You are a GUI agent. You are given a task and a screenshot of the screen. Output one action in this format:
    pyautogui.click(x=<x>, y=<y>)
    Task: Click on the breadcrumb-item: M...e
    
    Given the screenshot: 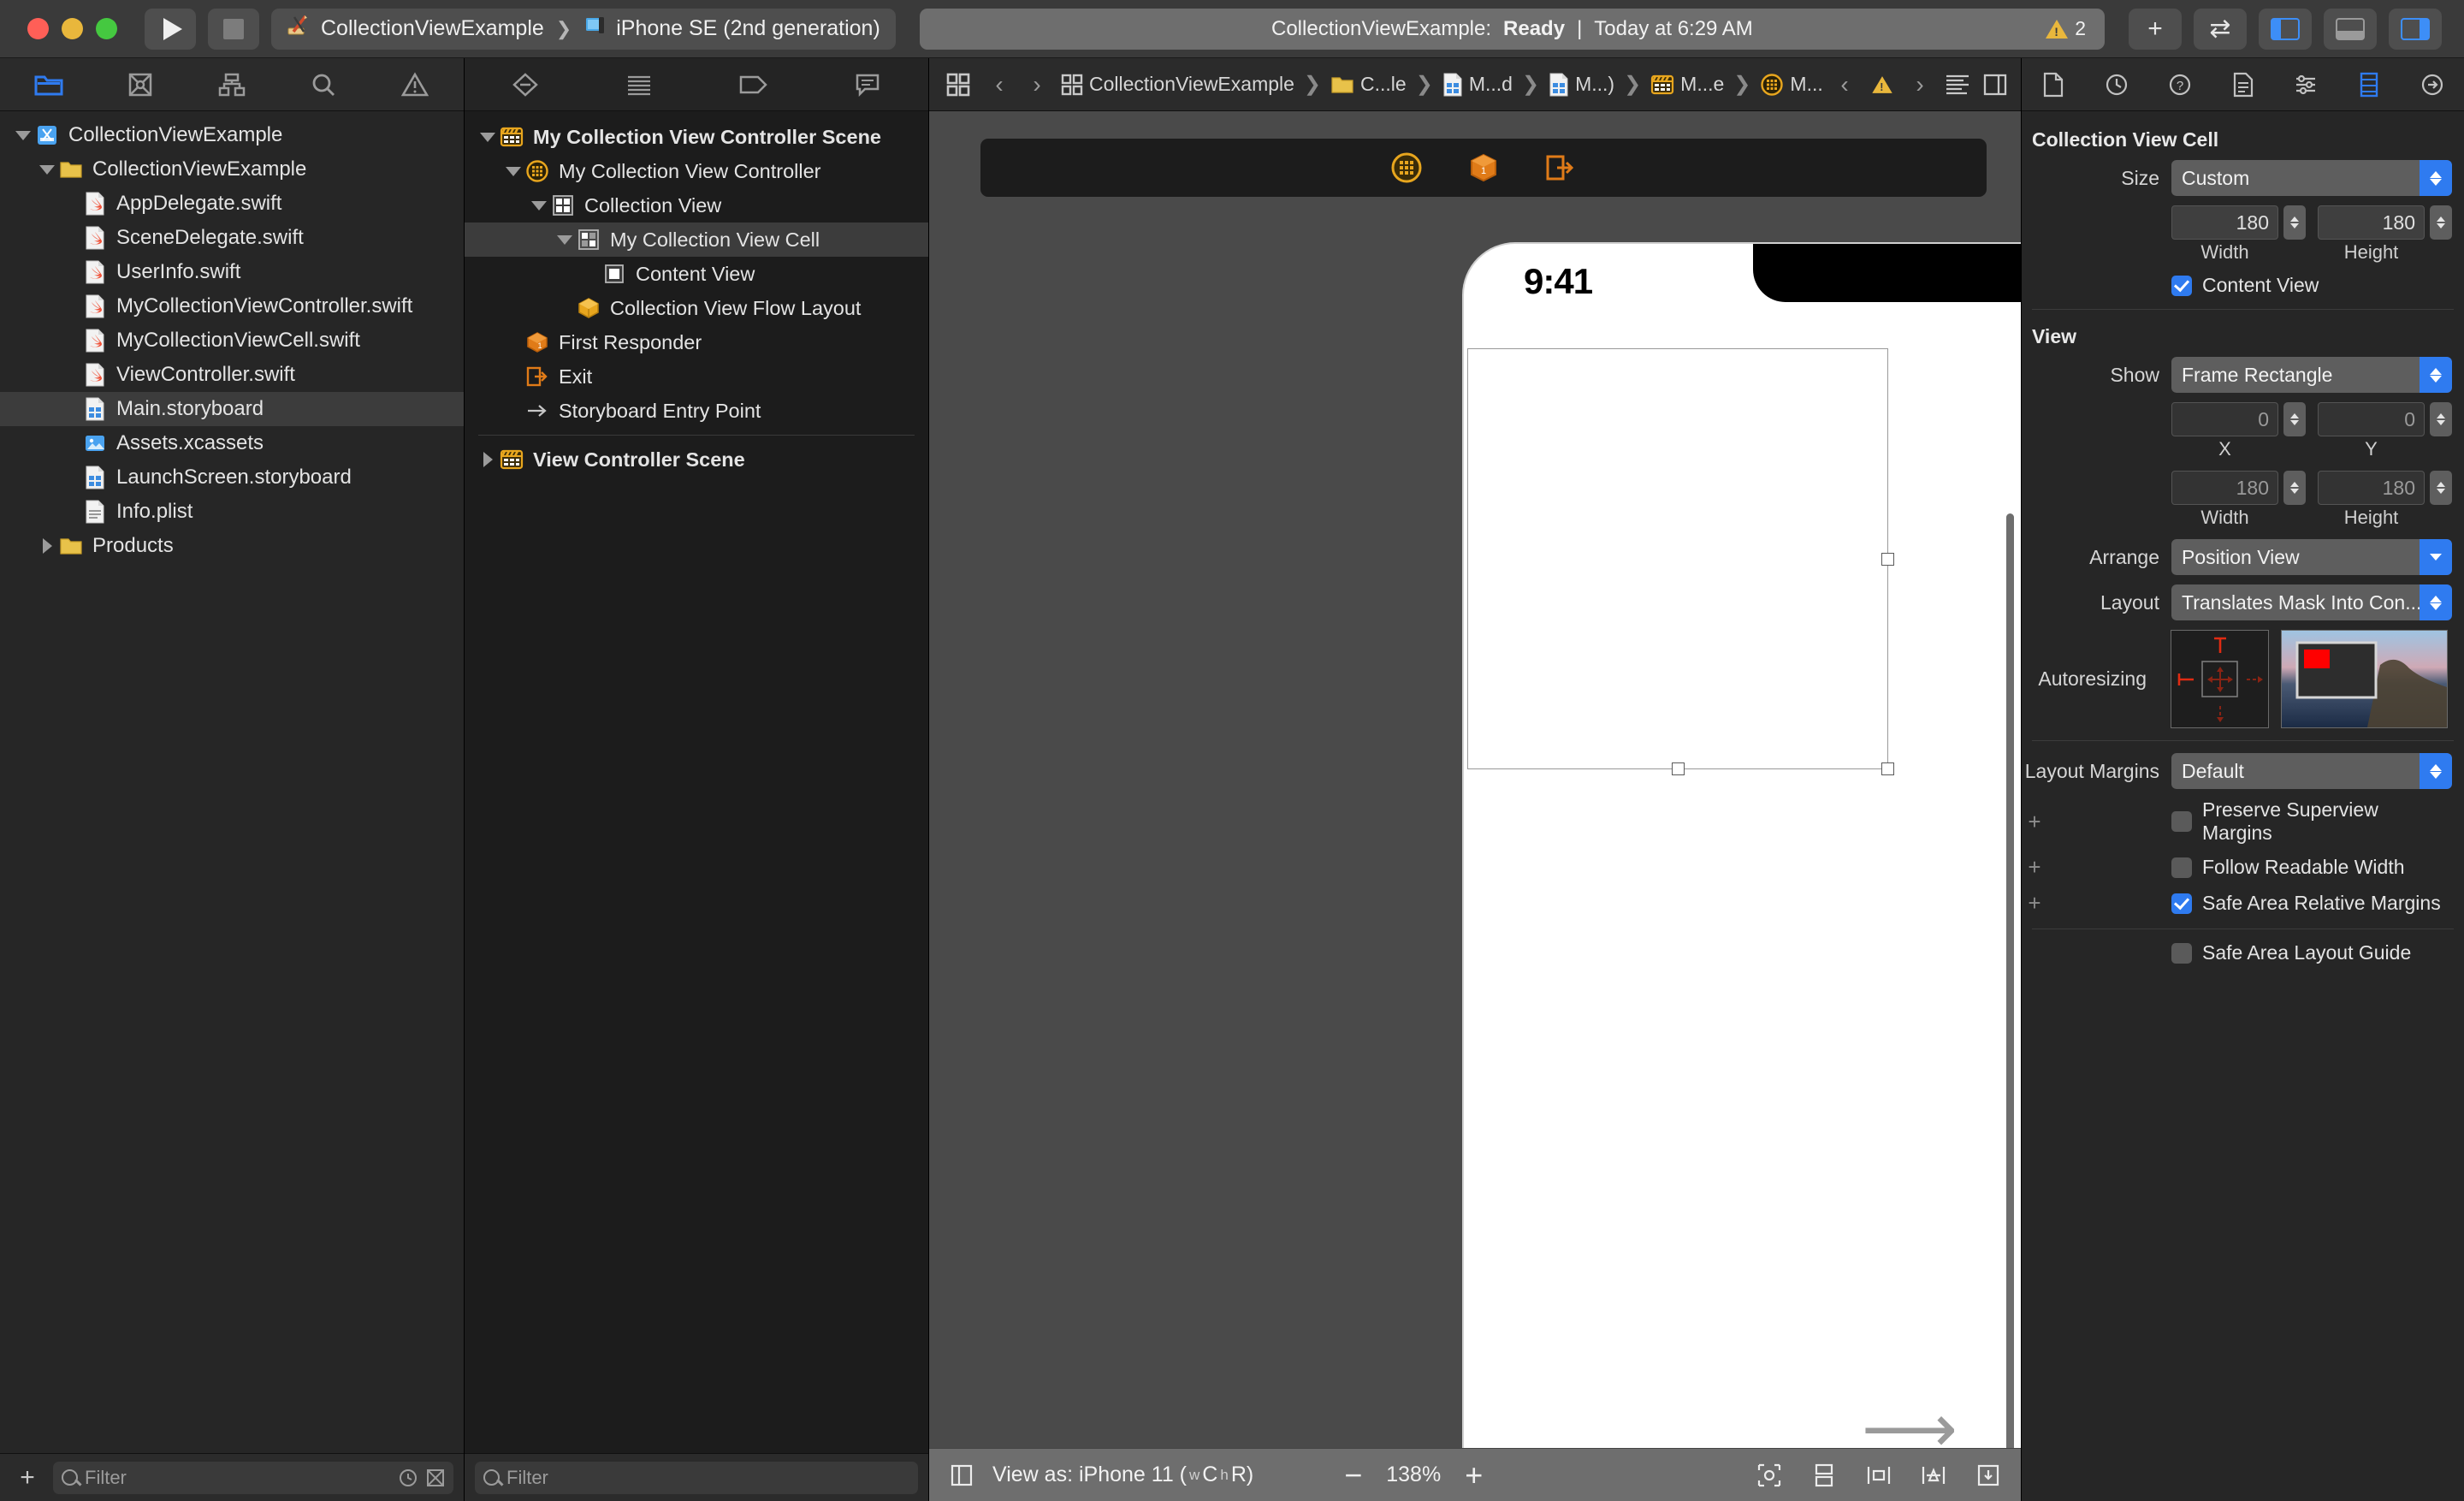 What is the action you would take?
    pyautogui.click(x=1687, y=84)
    